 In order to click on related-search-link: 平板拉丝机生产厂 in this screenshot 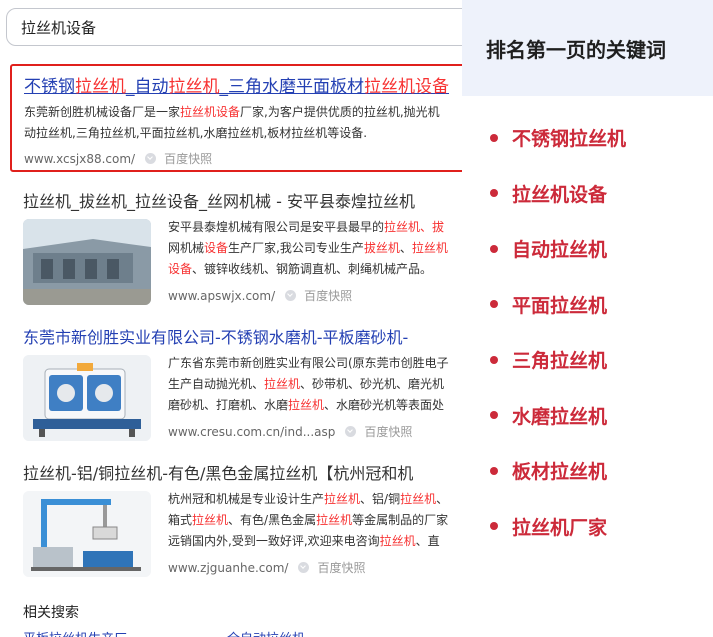, I will do `click(75, 632)`.